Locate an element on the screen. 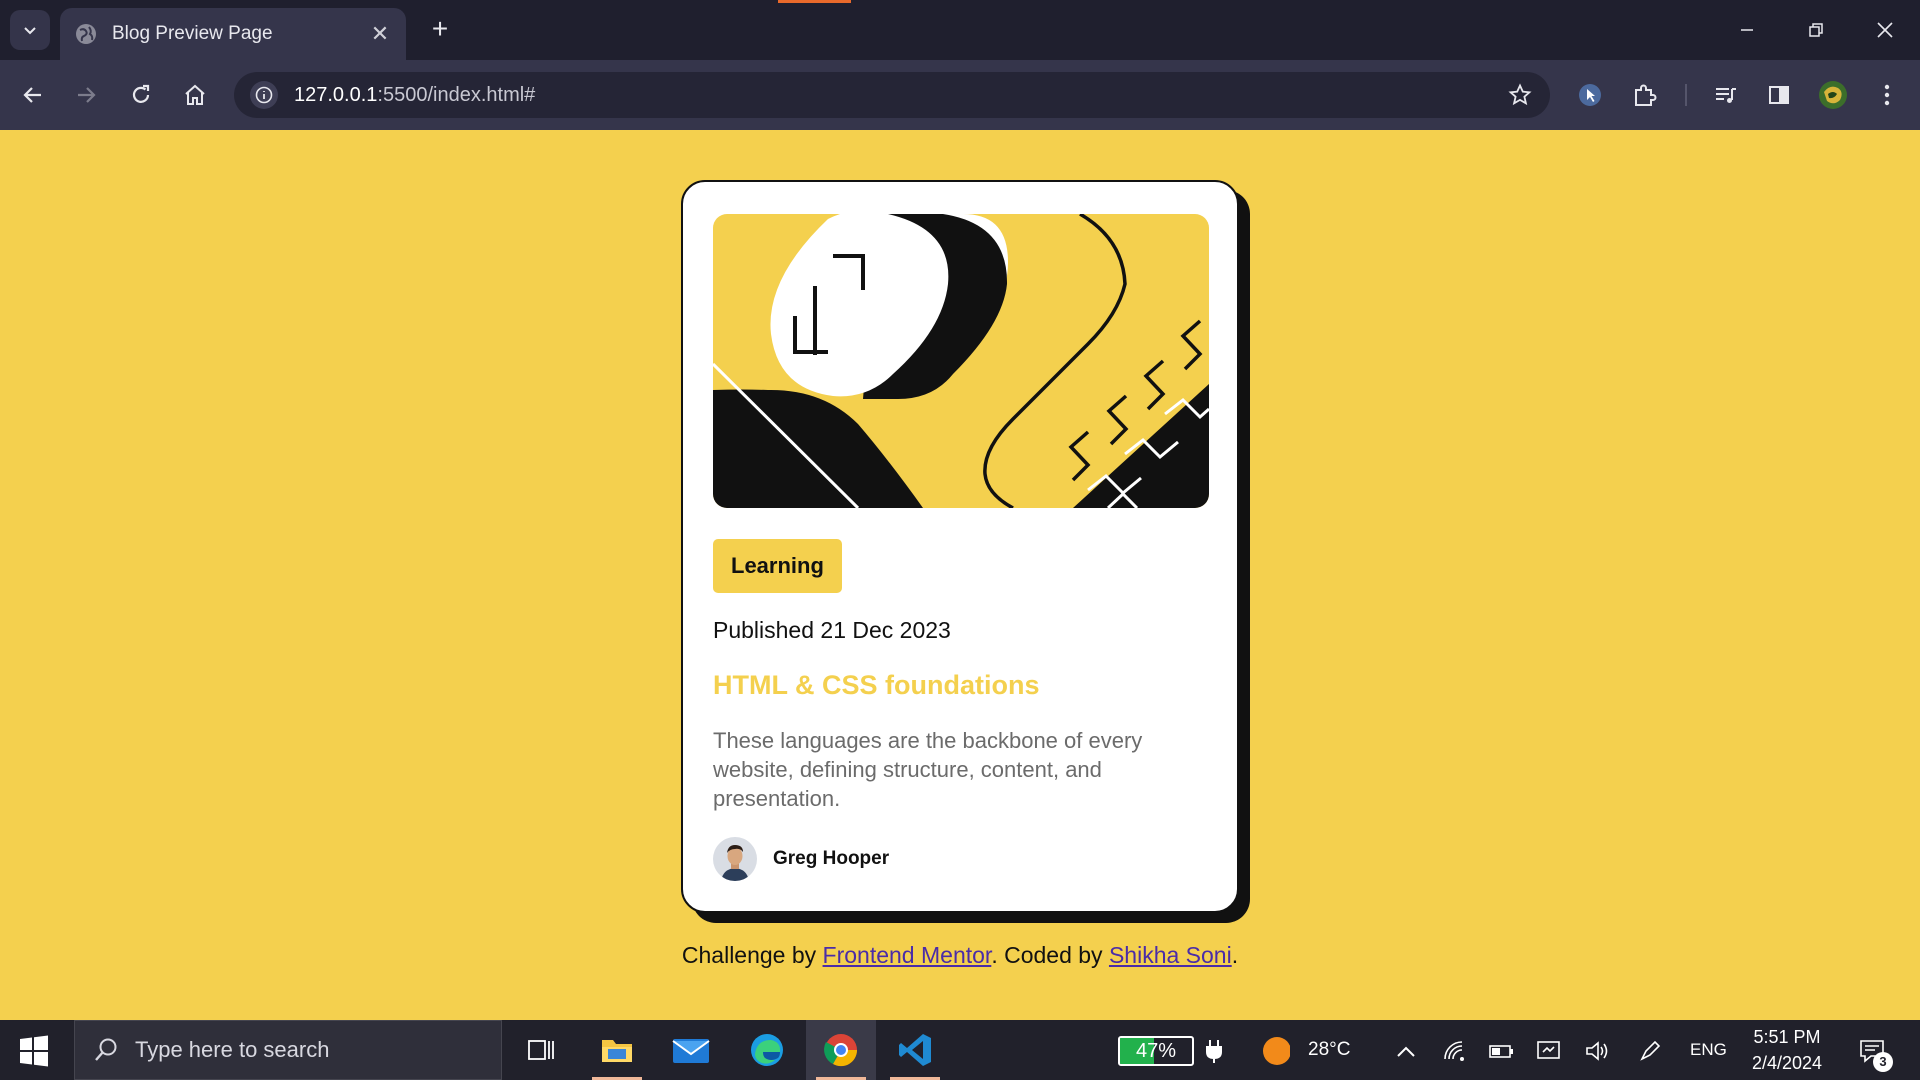 This screenshot has height=1080, width=1920. media-controls-button is located at coordinates (1725, 95).